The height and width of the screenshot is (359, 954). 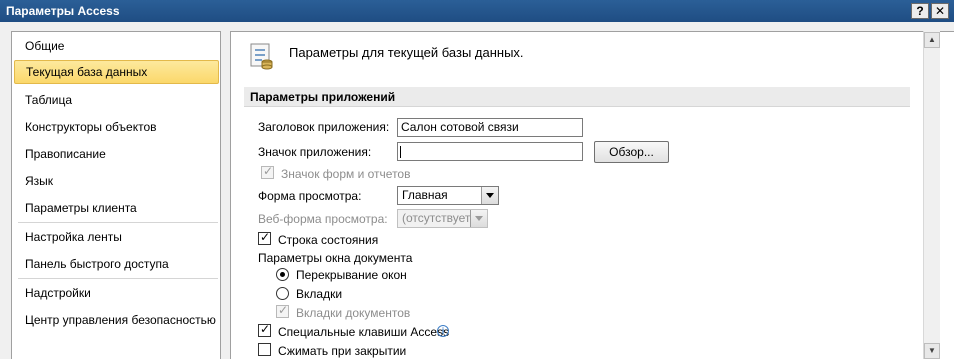 I want to click on page-heading: Параметры для текущей базы данных., so click(x=406, y=52).